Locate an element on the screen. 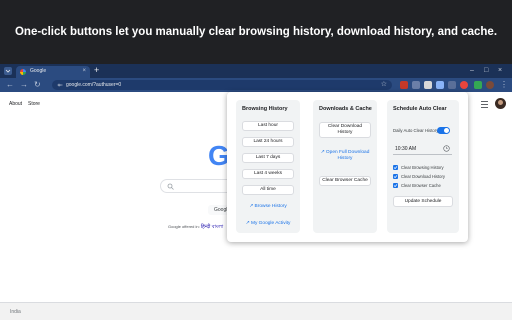 The image size is (512, 320). menu-icon: ⋮ is located at coordinates (504, 85).